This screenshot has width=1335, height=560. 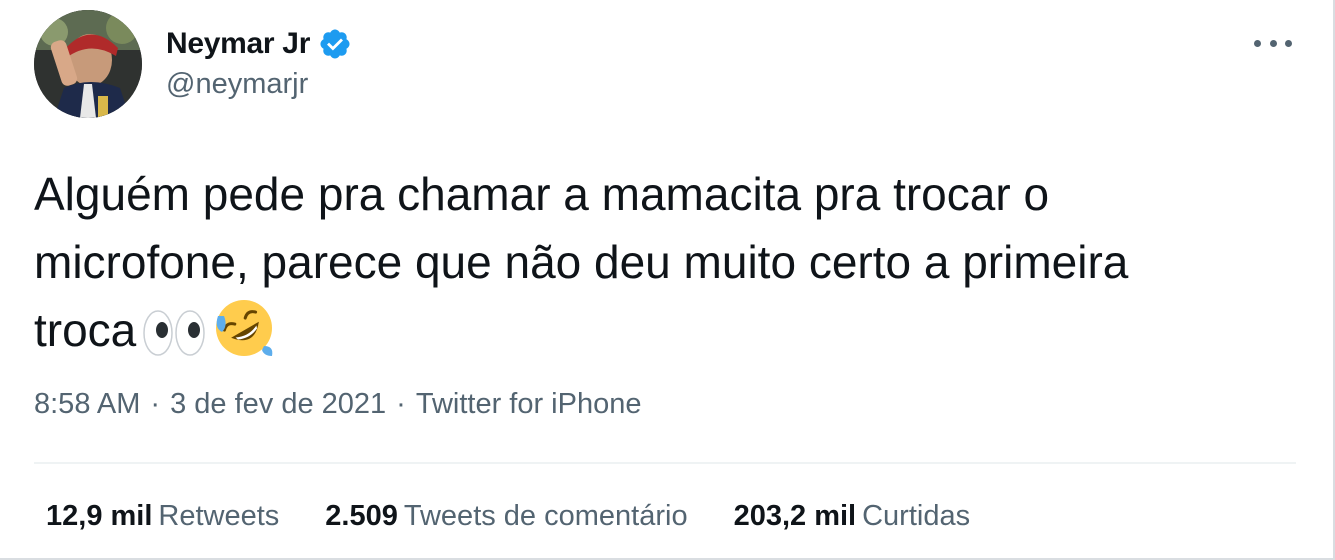 I want to click on tweet-time: 8:58 AM, so click(x=87, y=404).